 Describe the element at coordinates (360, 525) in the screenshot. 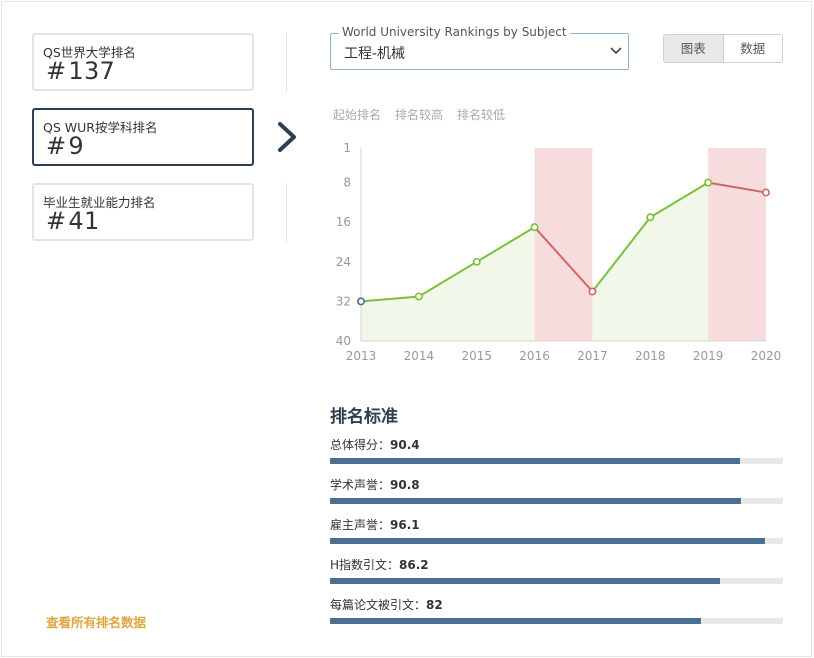

I see `criterion-name: 雇主声誉：` at that location.